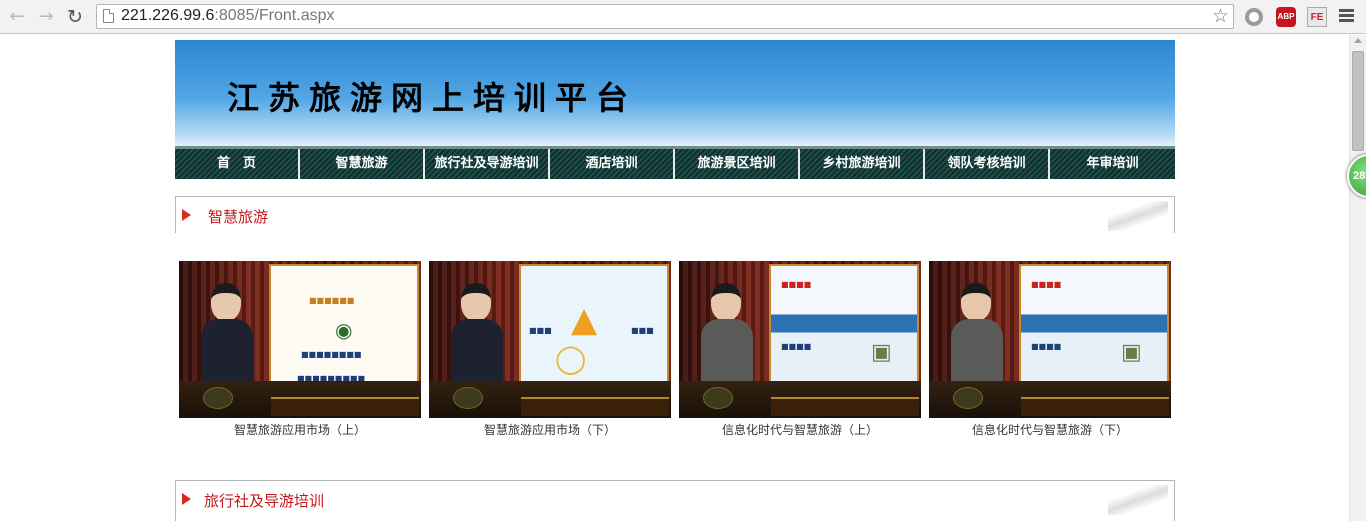 The image size is (1366, 521). Describe the element at coordinates (274, 15) in the screenshot. I see `url-path: :8085/Front.aspx` at that location.